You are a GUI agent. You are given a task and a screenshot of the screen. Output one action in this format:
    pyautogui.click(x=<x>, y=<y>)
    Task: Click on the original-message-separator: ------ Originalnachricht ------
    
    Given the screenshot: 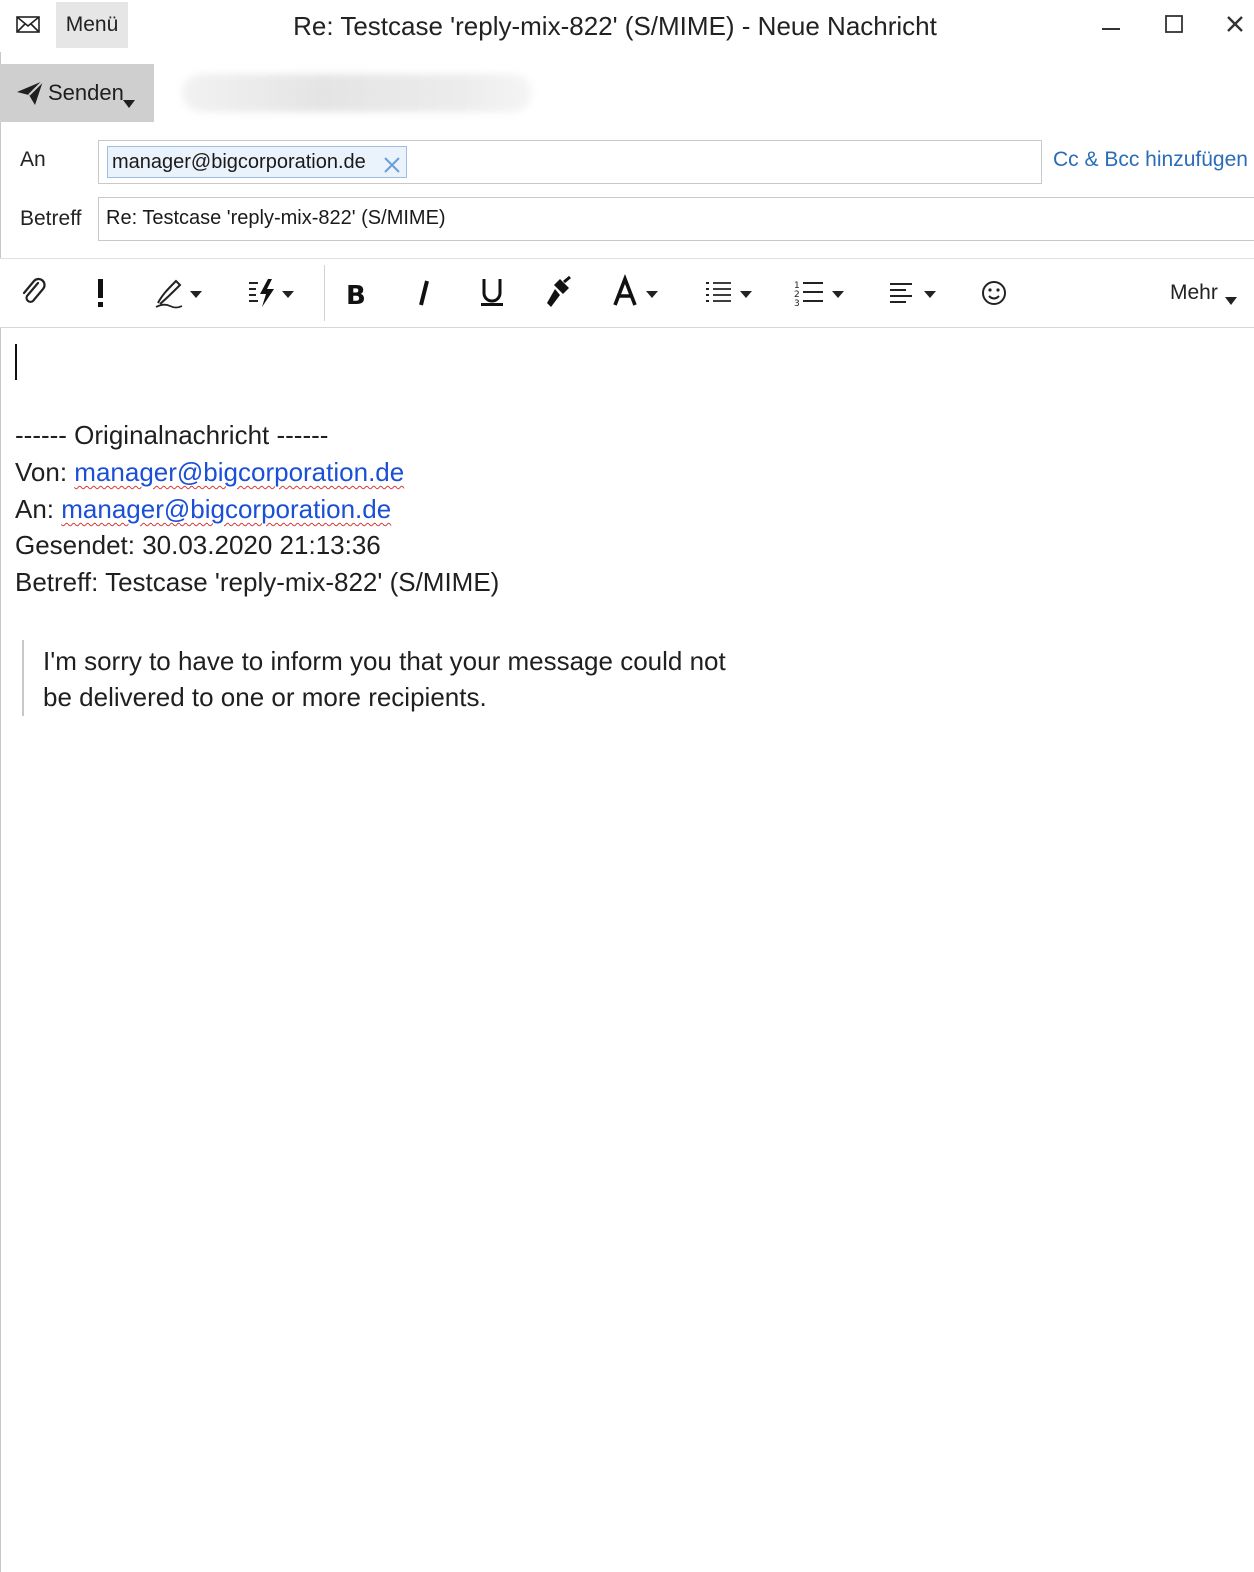 What is the action you would take?
    pyautogui.click(x=172, y=435)
    